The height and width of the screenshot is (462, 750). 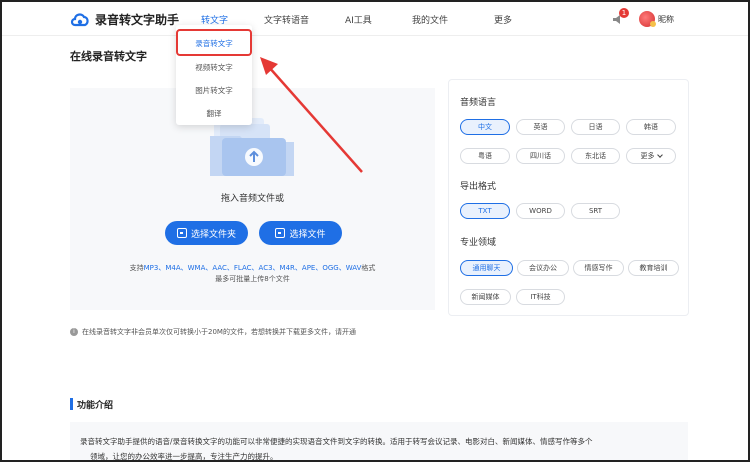 What do you see at coordinates (540, 156) in the screenshot?
I see `lang-option-sichuan: 四川话` at bounding box center [540, 156].